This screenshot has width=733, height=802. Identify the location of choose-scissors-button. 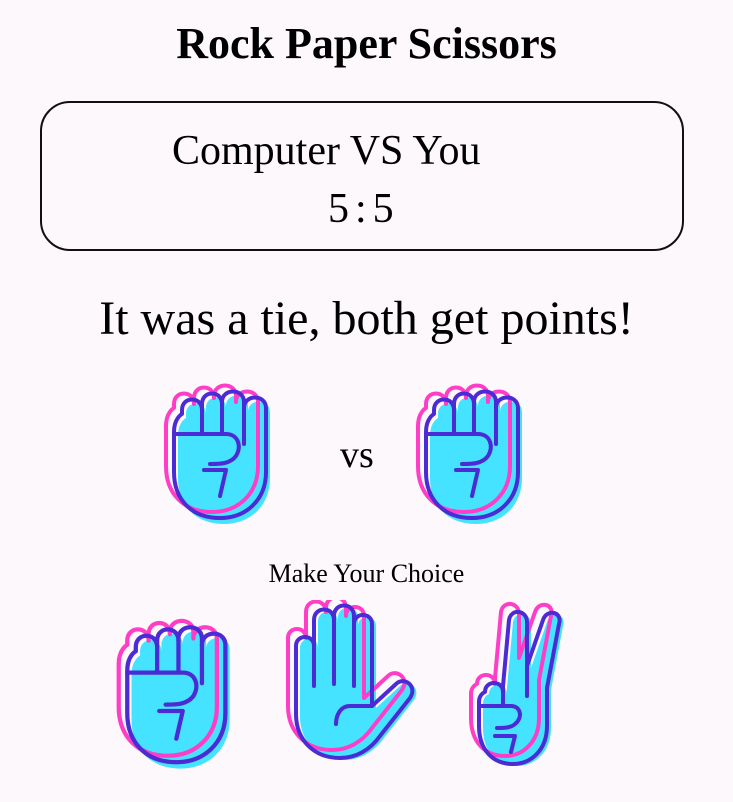
(525, 686).